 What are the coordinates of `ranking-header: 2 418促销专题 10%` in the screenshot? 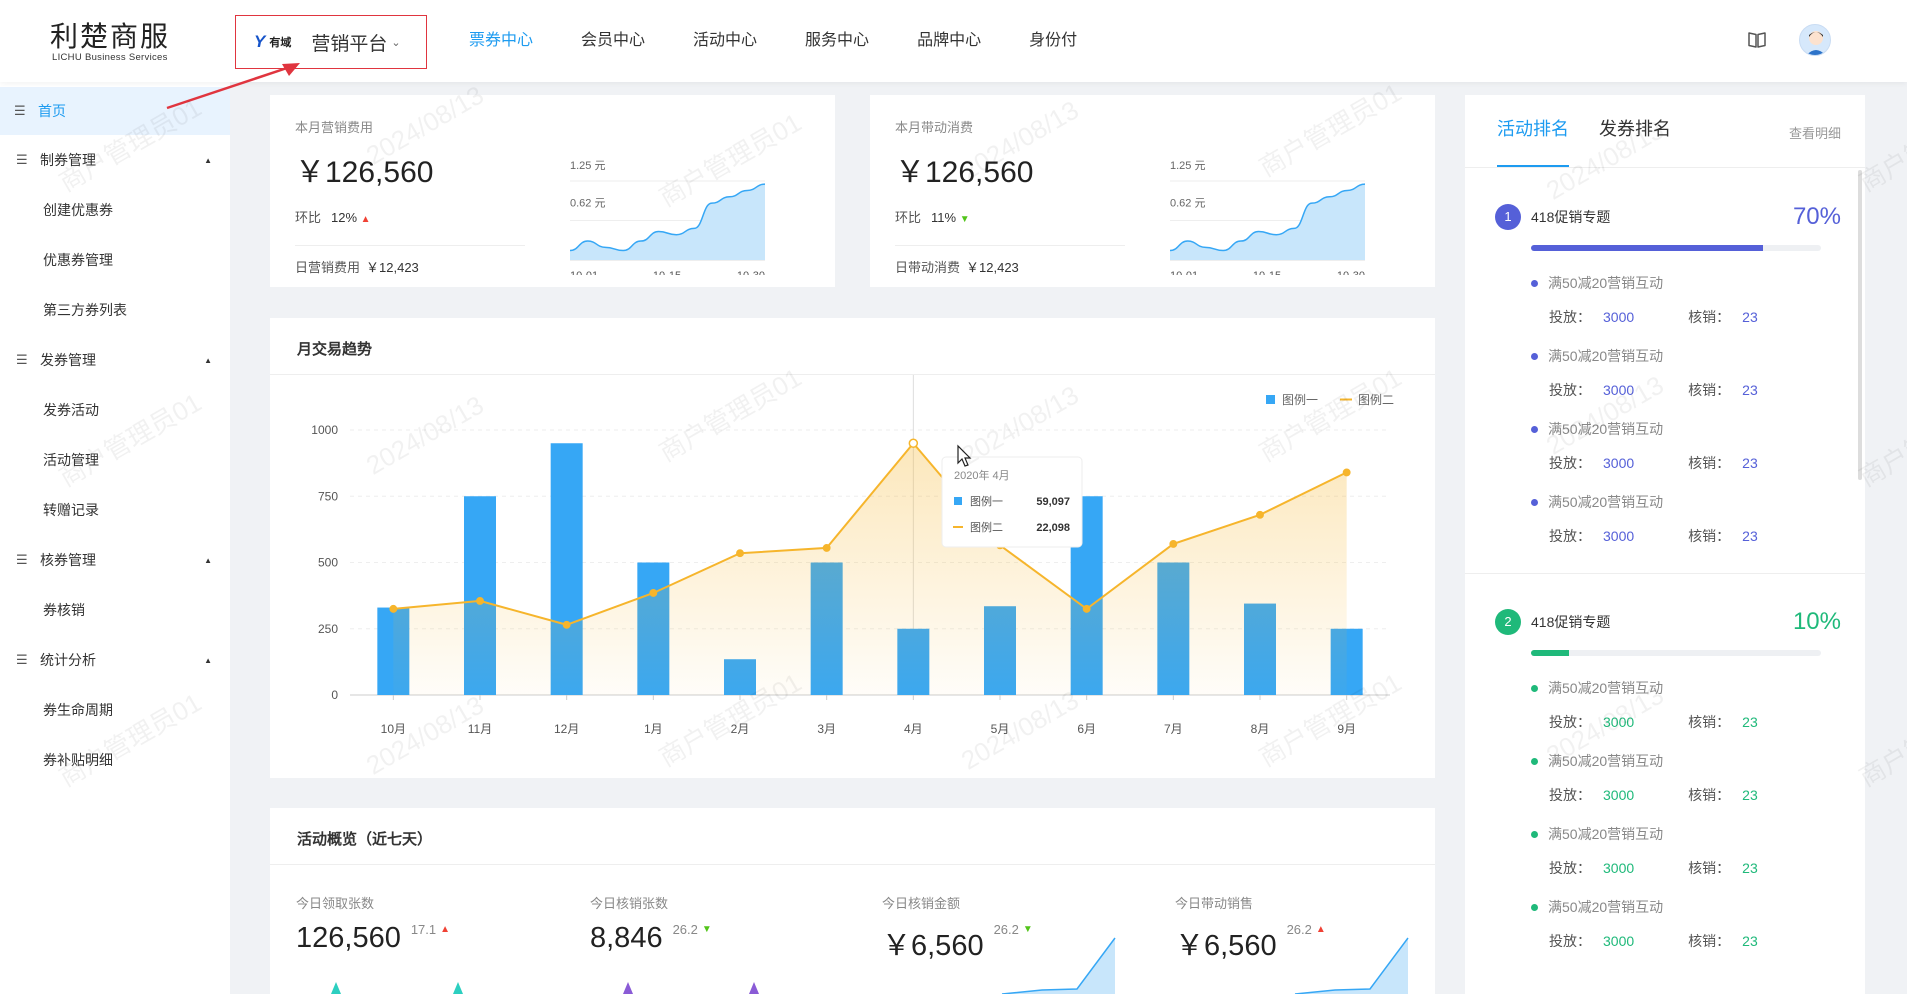 It's located at (1668, 622).